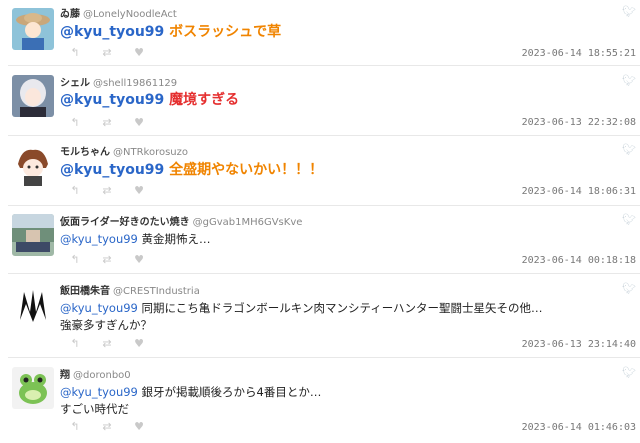  What do you see at coordinates (246, 170) in the screenshot?
I see `tweet-message: 全盛期やないかい！！！` at bounding box center [246, 170].